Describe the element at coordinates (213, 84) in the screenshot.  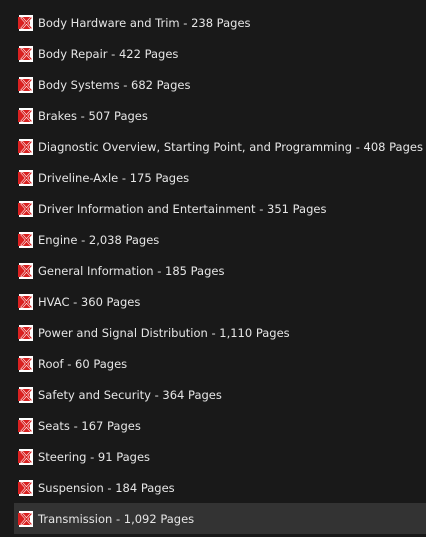
I see `file-list-item: Body Systems - 682 Pages` at that location.